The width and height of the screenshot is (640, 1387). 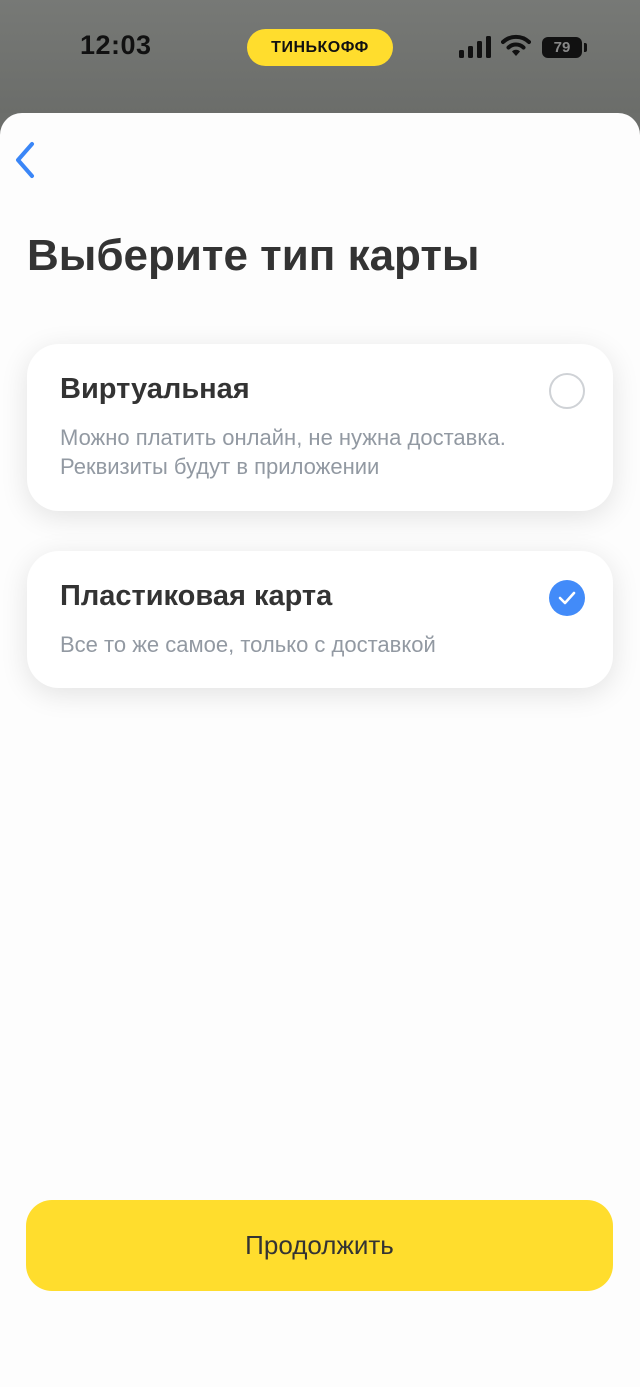 I want to click on cellular-signal-icon, so click(x=475, y=47).